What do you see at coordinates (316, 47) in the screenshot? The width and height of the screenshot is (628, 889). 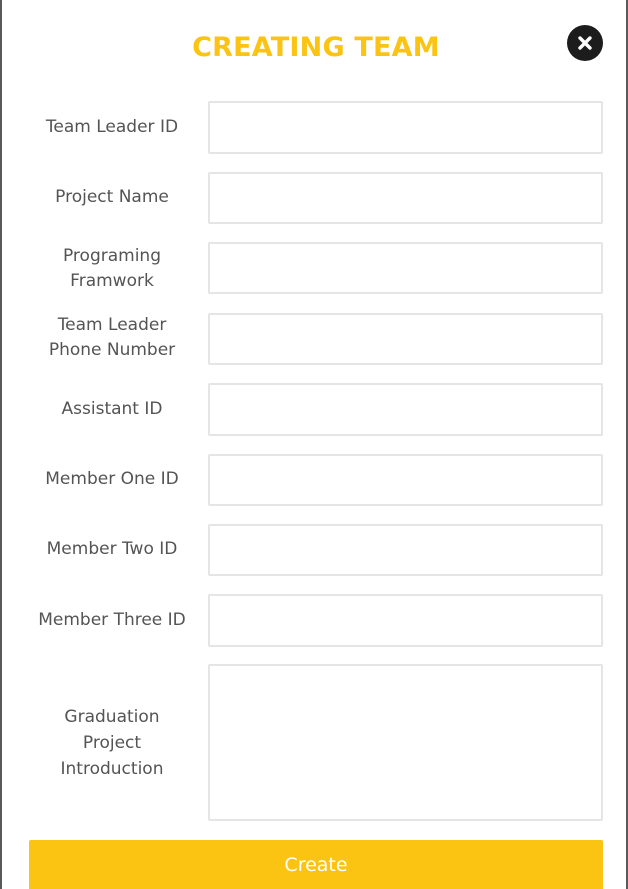 I see `modal-title: CREATING TEAM` at bounding box center [316, 47].